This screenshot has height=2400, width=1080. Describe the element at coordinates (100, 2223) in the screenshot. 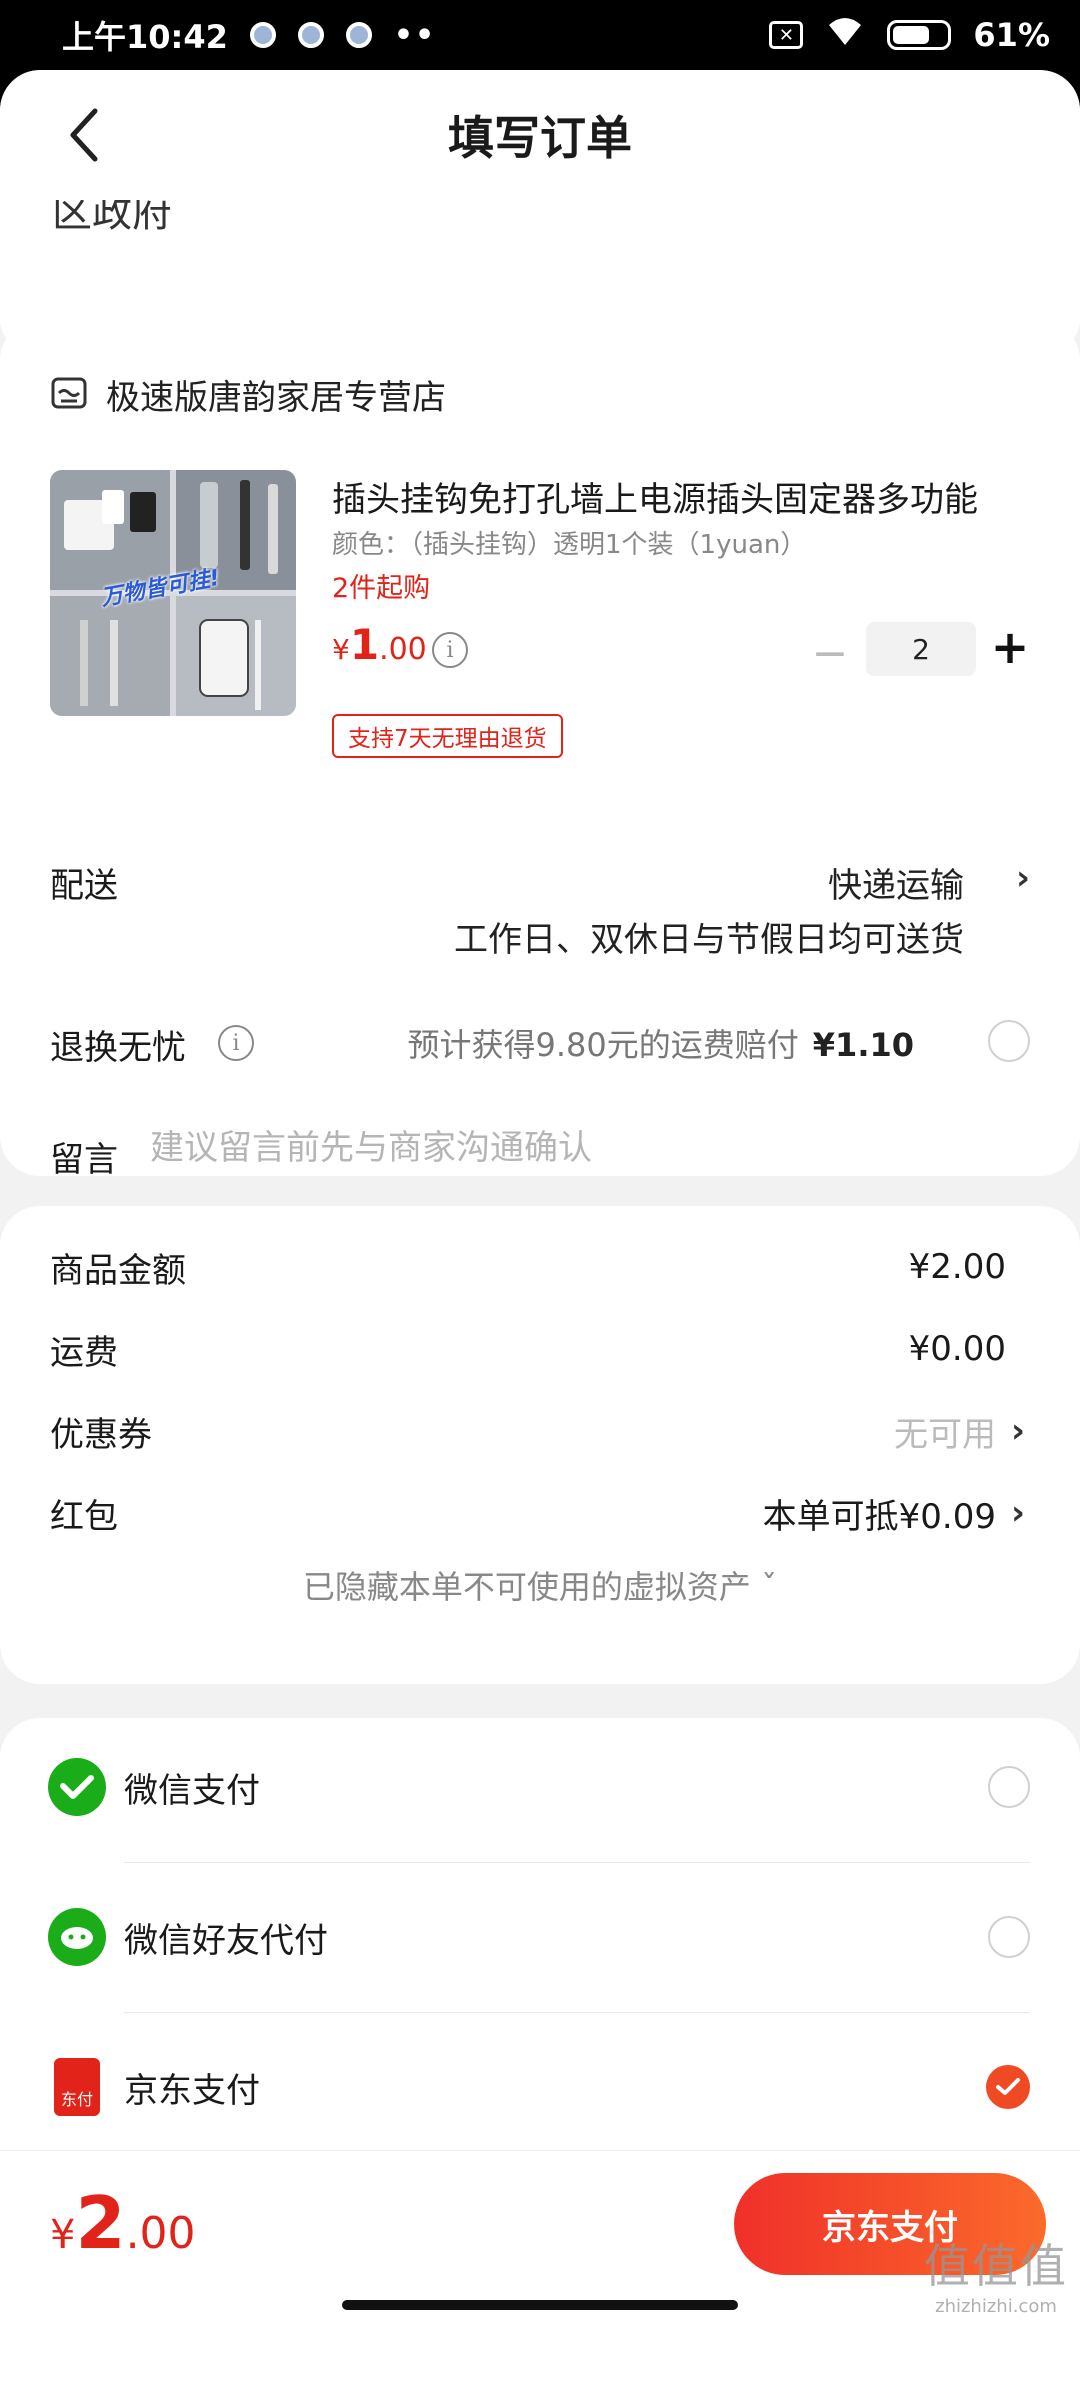

I see `total-integer: 2` at that location.